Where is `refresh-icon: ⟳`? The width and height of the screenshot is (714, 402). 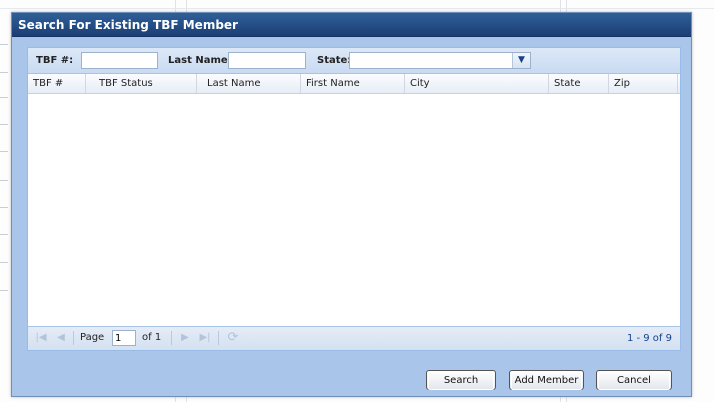
refresh-icon: ⟳ is located at coordinates (233, 338).